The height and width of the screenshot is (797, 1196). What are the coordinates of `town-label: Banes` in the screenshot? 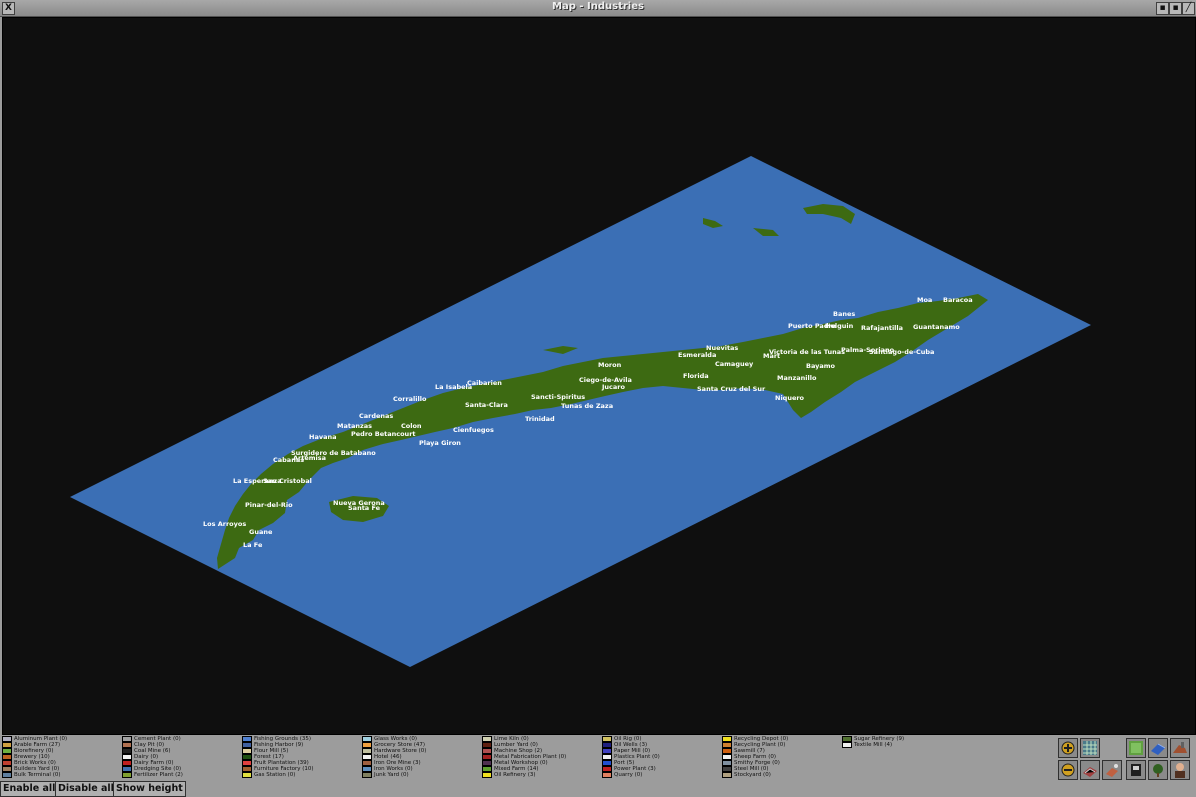 It's located at (844, 314).